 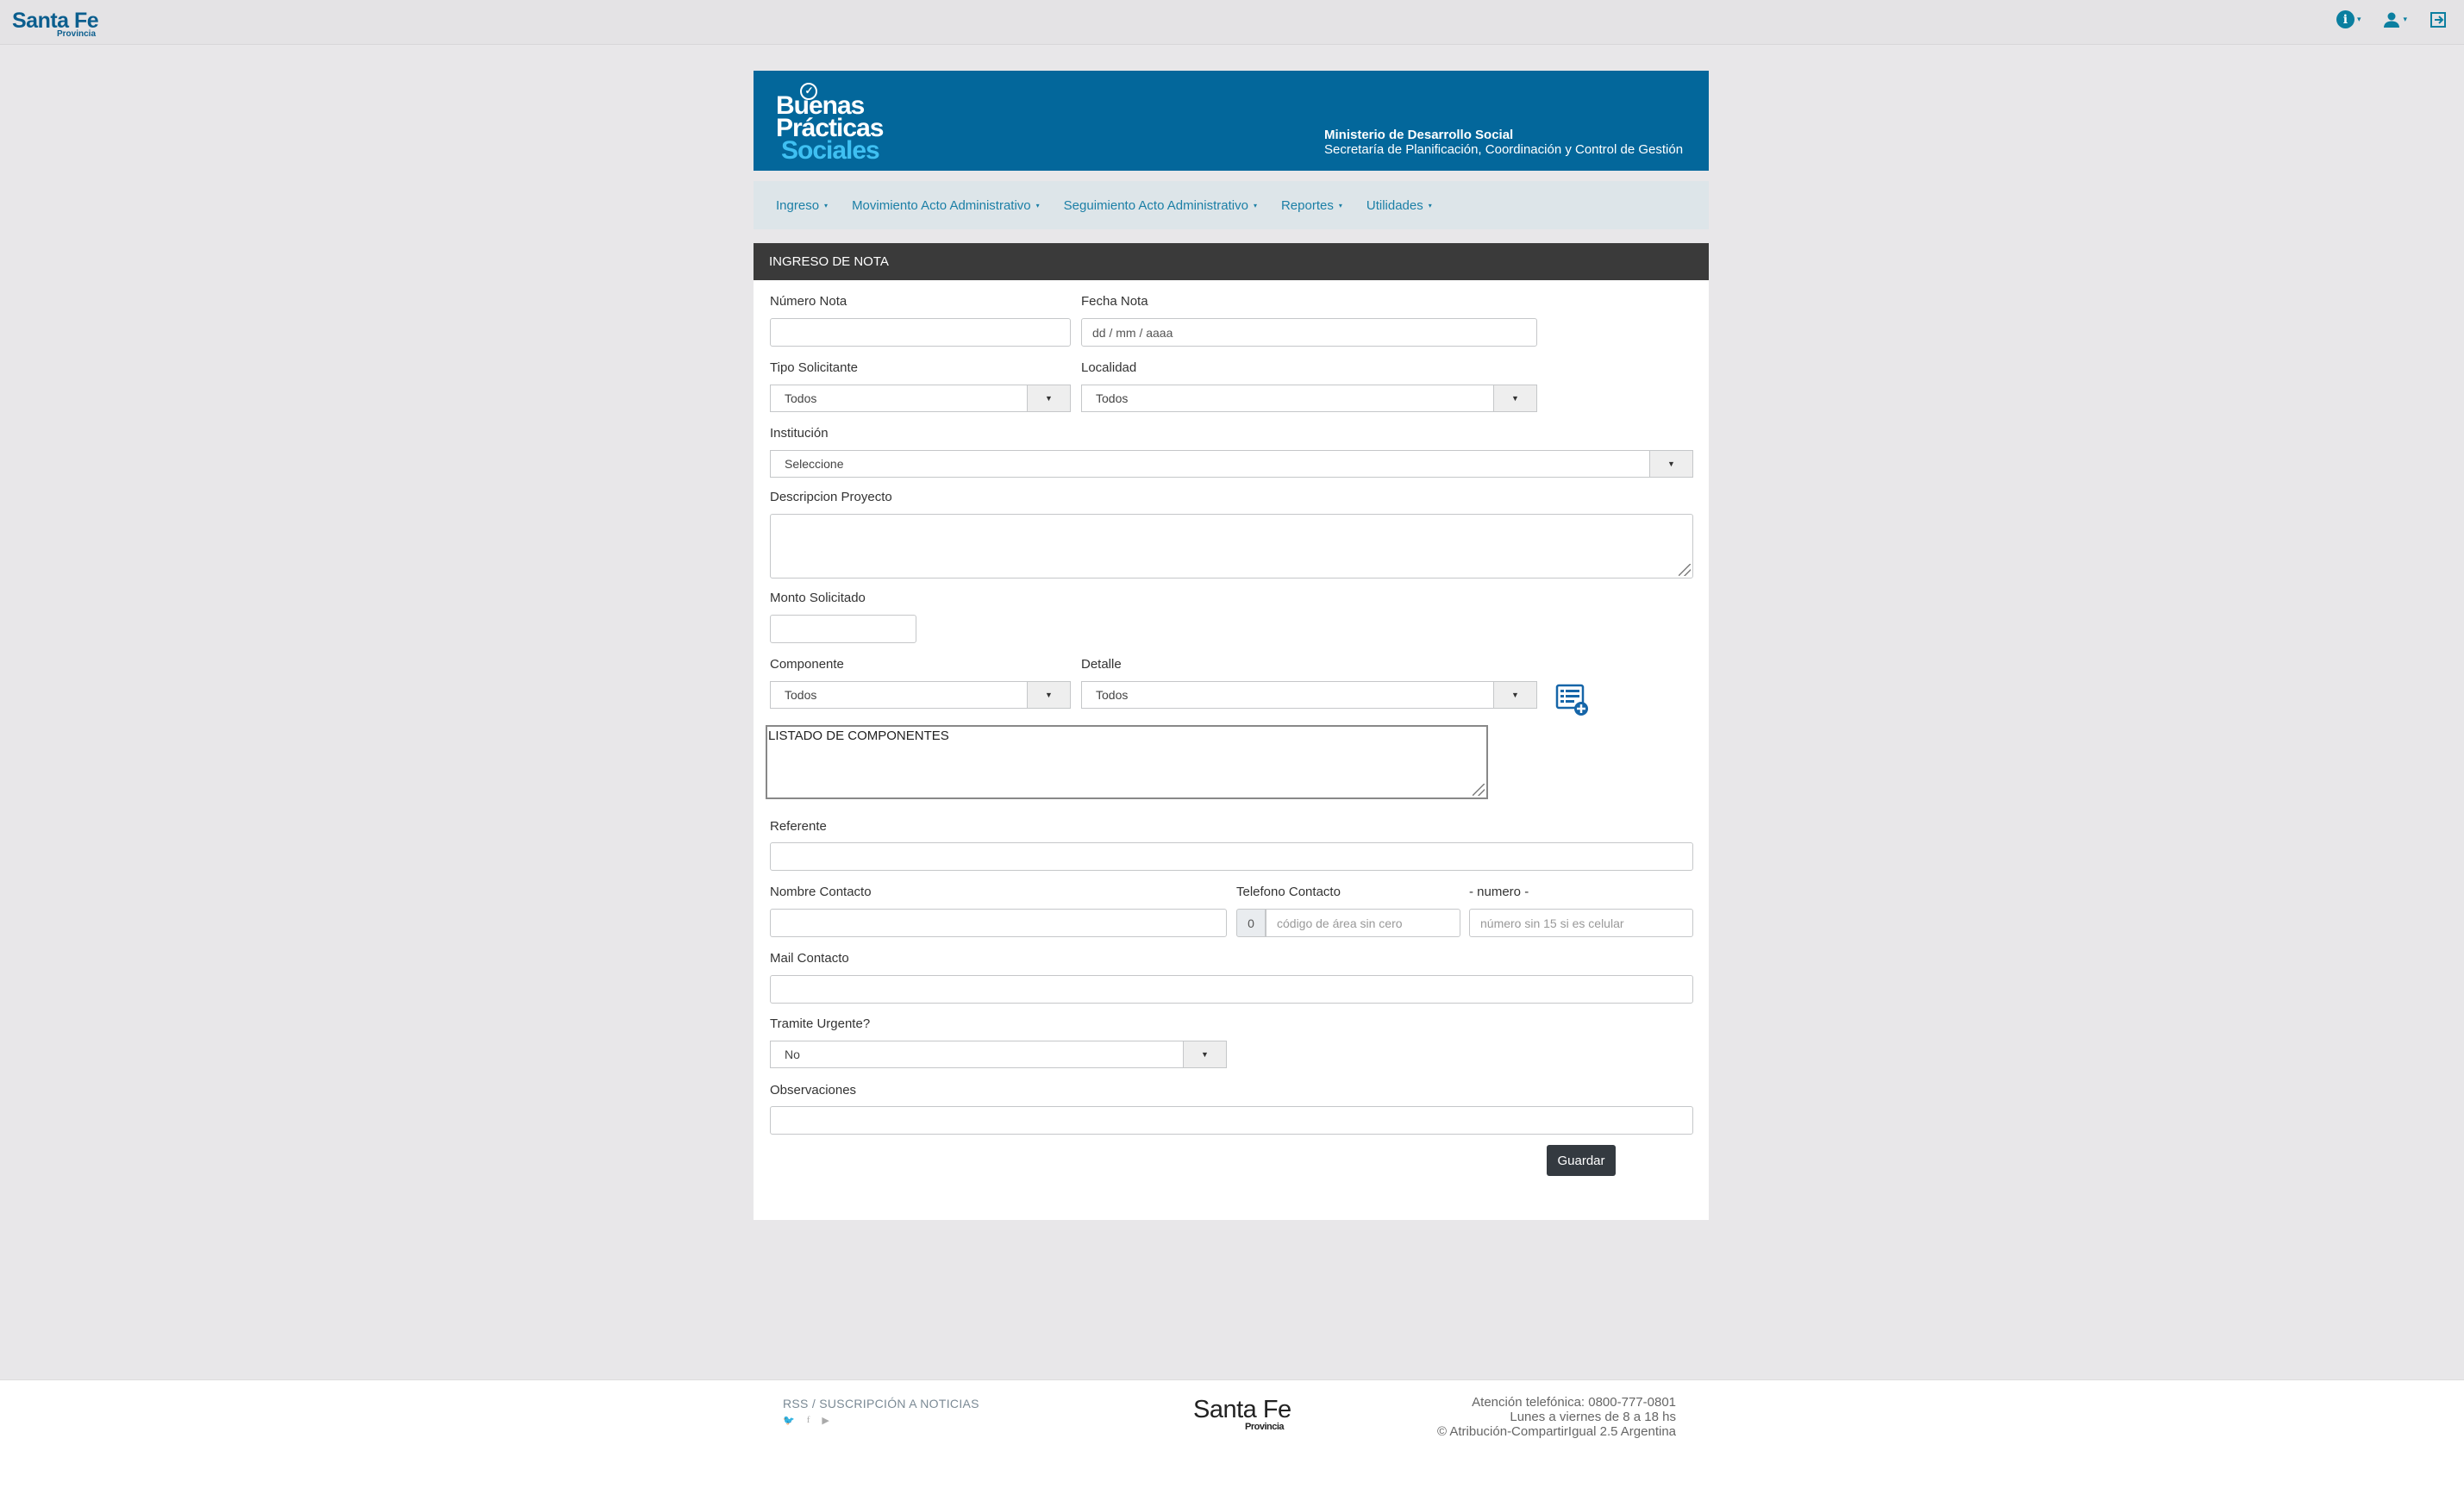 What do you see at coordinates (814, 367) in the screenshot?
I see `tipo-solicitante-label: Tipo Solicitante` at bounding box center [814, 367].